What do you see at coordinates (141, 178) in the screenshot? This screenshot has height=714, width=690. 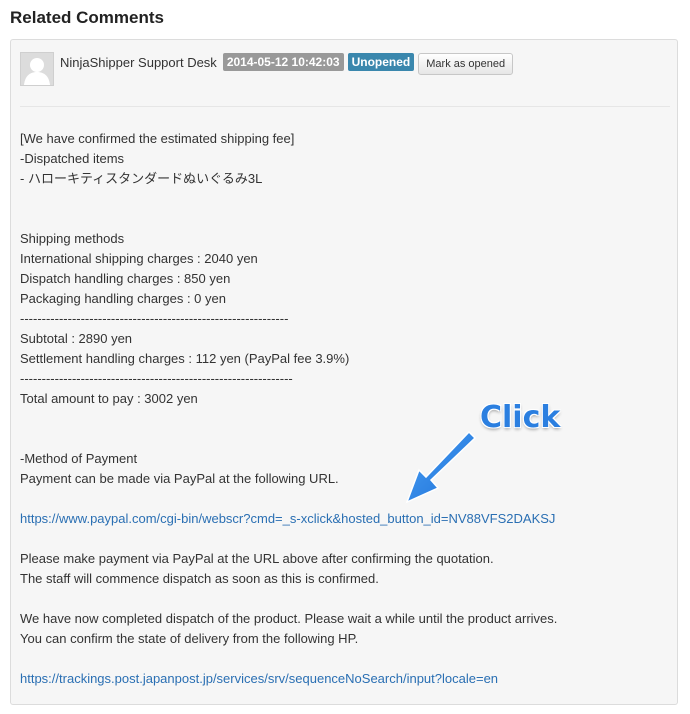 I see `comment-line: - ハローキティスタンダードぬいぐるみ3L` at bounding box center [141, 178].